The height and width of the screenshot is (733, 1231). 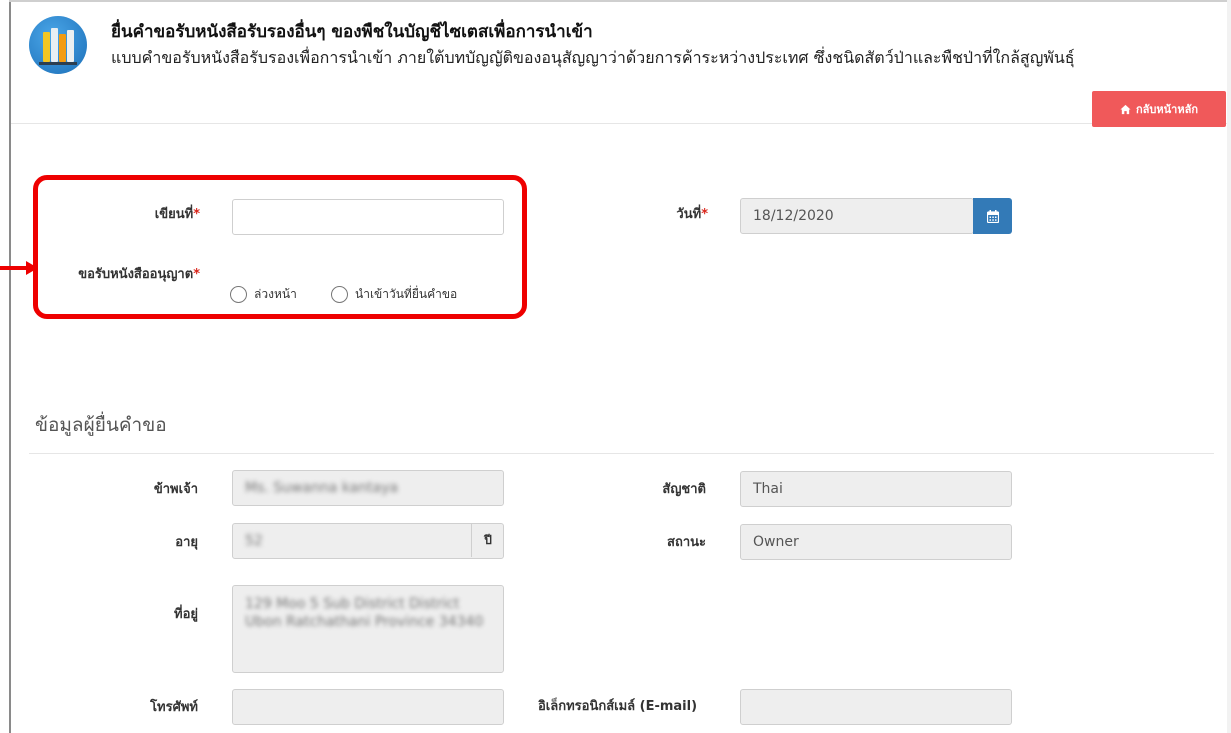 I want to click on age-label: อายุ, so click(x=186, y=542).